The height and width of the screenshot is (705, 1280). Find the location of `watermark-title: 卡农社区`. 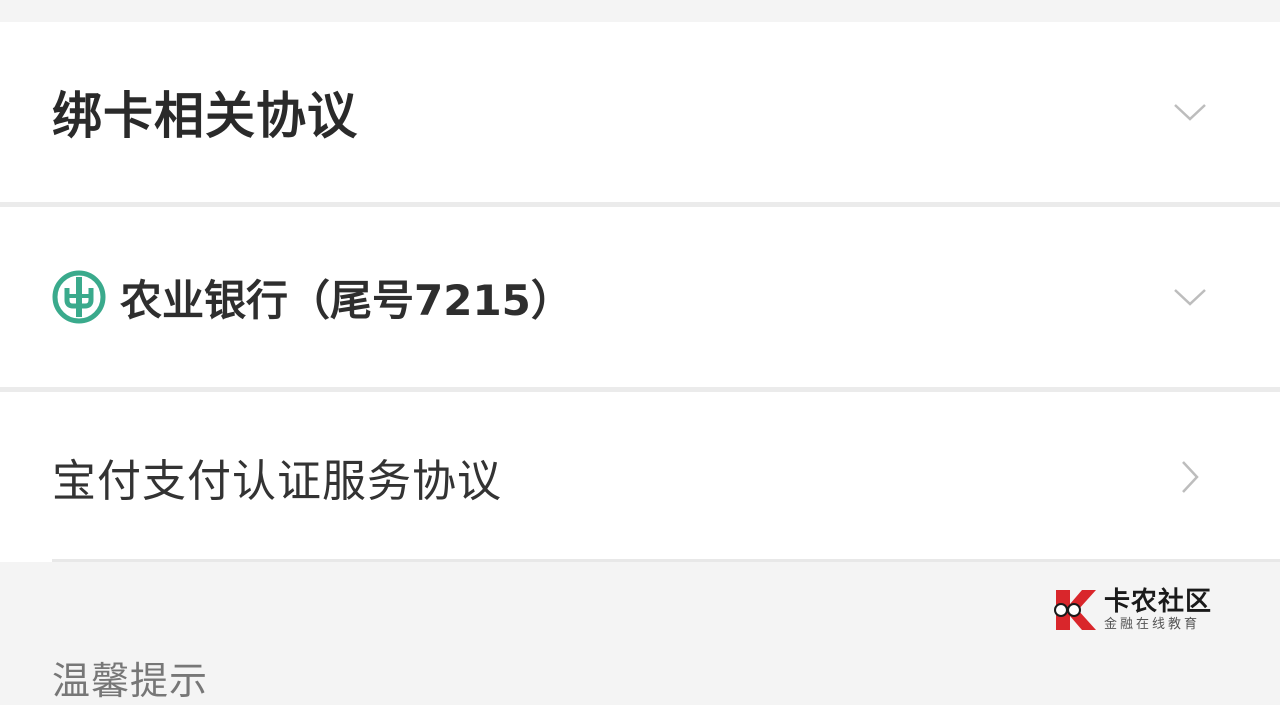

watermark-title: 卡农社区 is located at coordinates (1157, 602).